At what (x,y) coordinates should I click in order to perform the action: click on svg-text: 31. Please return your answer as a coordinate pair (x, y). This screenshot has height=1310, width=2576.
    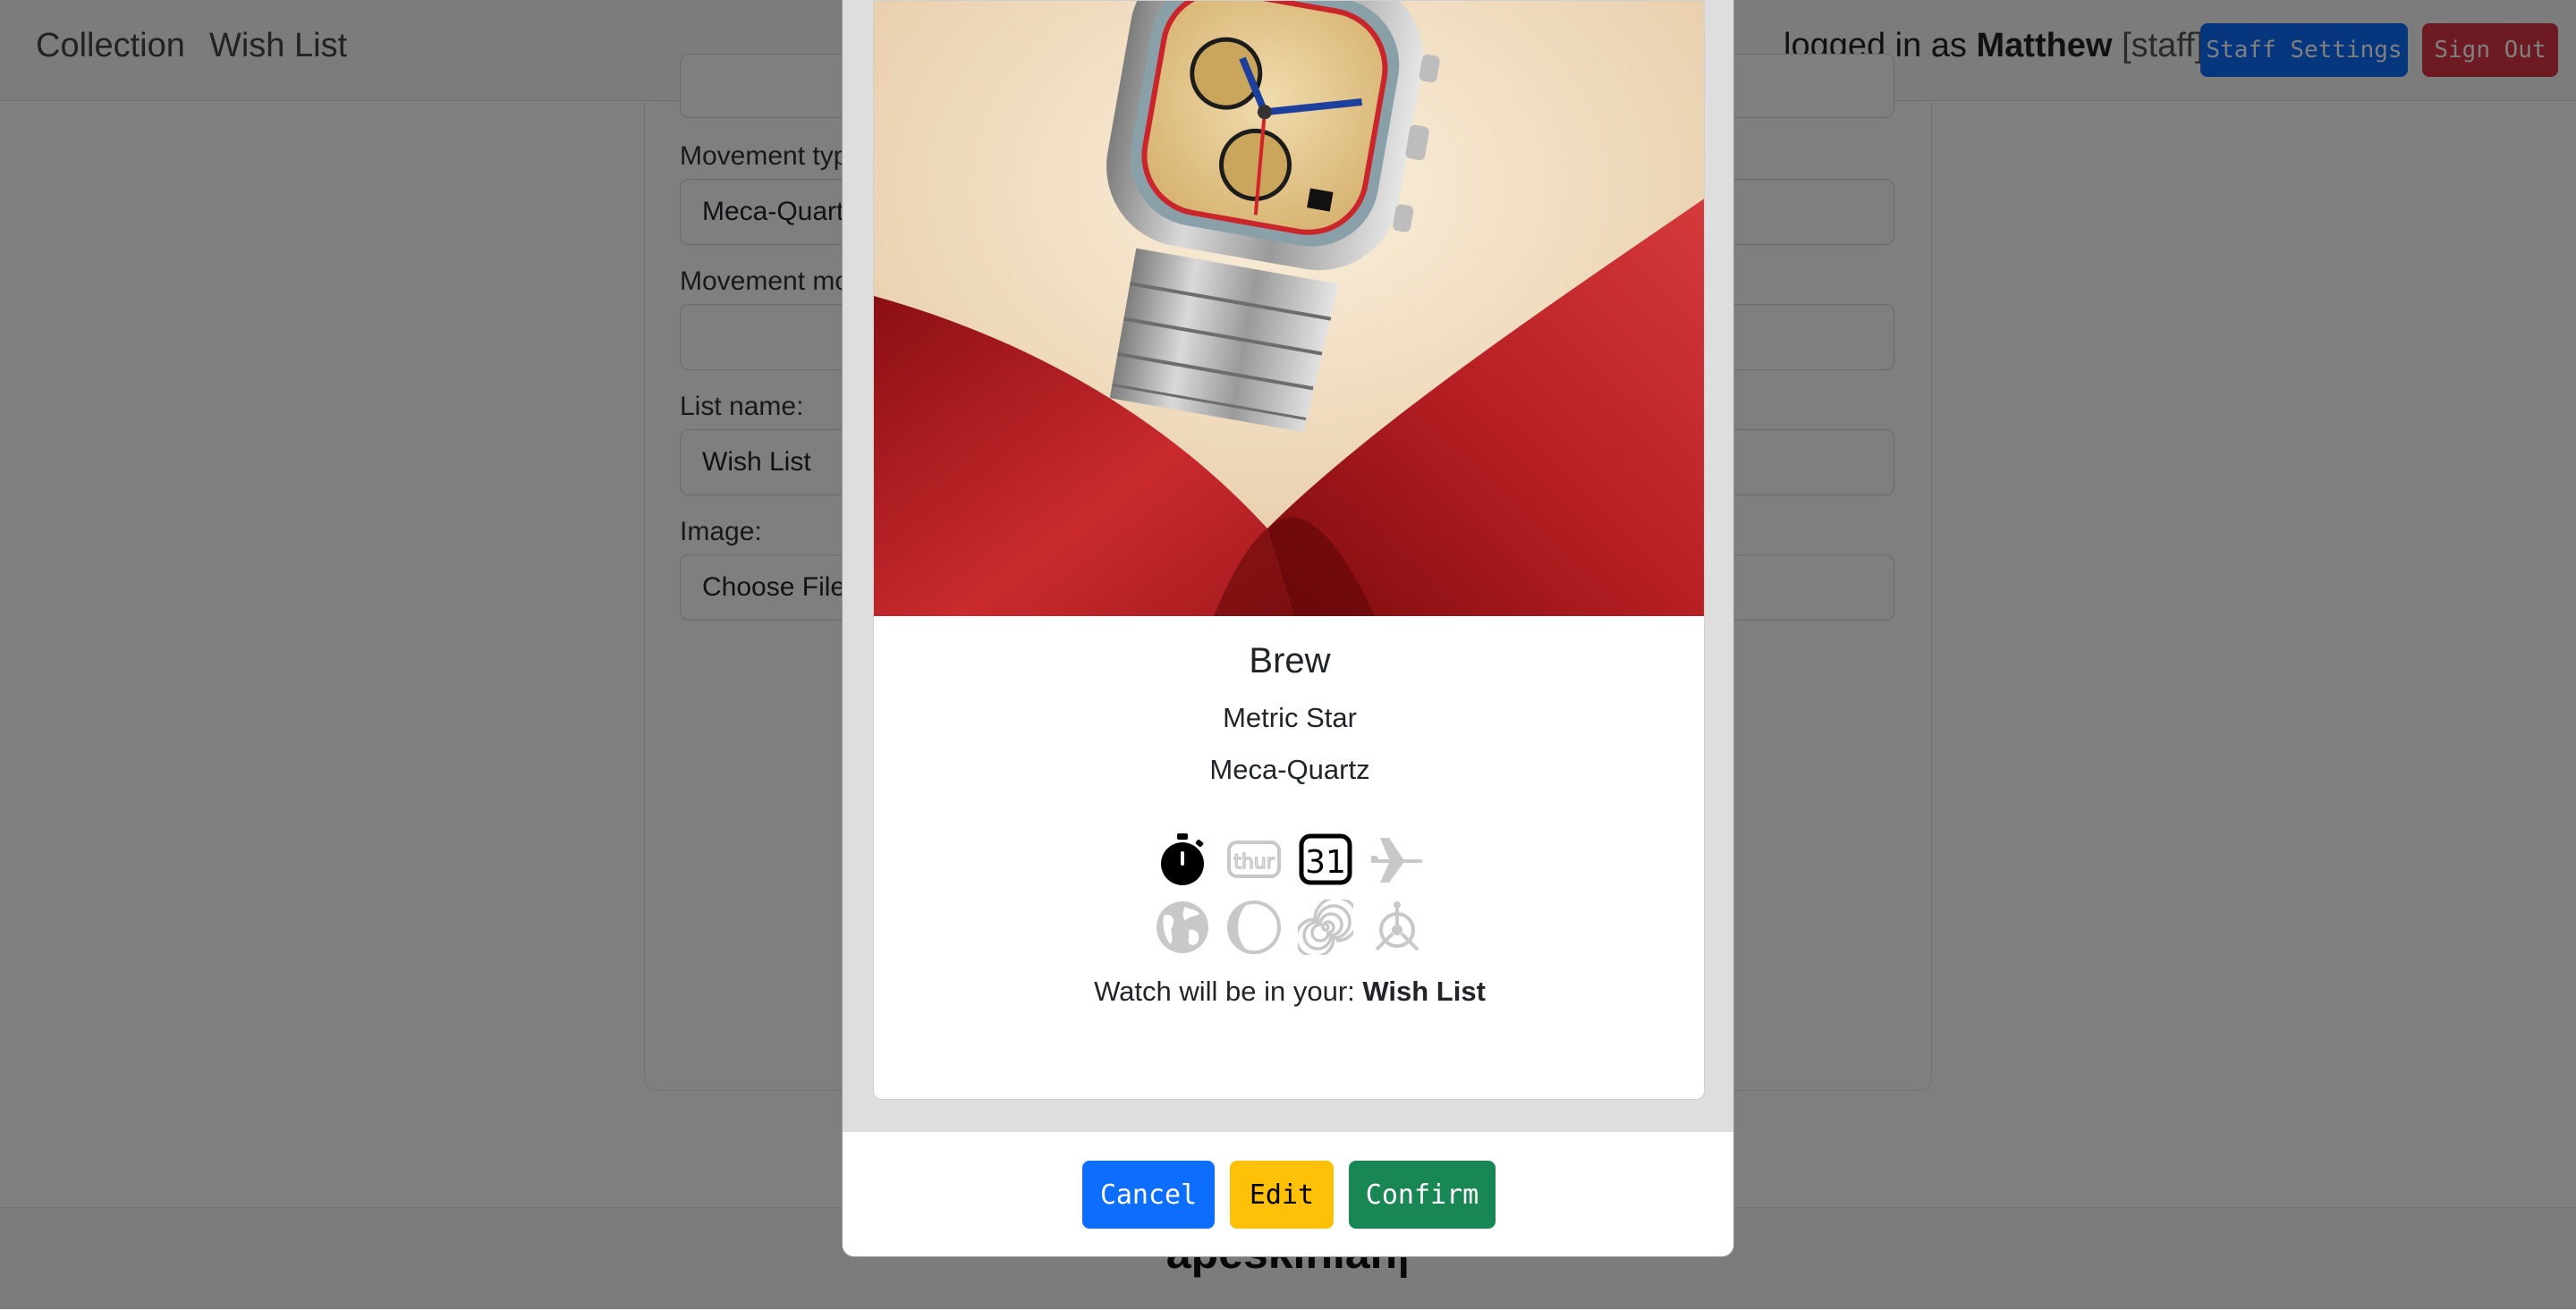
    Looking at the image, I should click on (1325, 862).